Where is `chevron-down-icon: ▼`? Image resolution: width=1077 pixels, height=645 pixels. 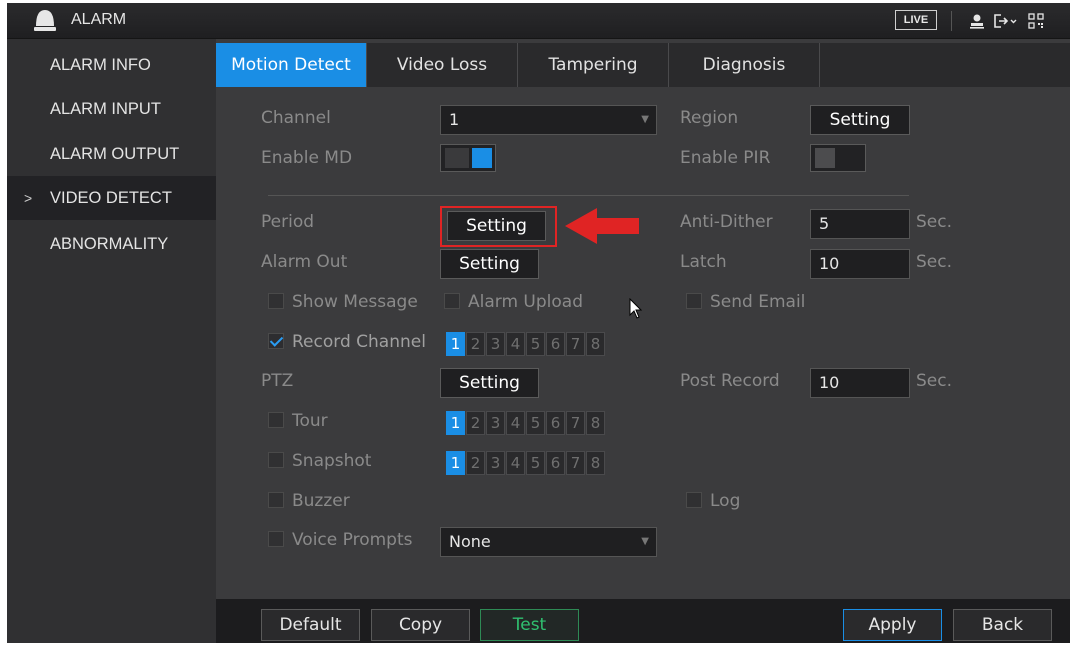
chevron-down-icon: ▼ is located at coordinates (645, 119).